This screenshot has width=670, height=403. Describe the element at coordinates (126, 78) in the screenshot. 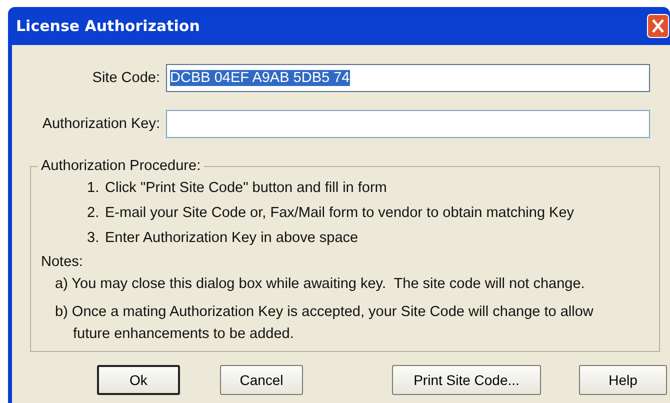

I see `field-label: Site Code:` at that location.